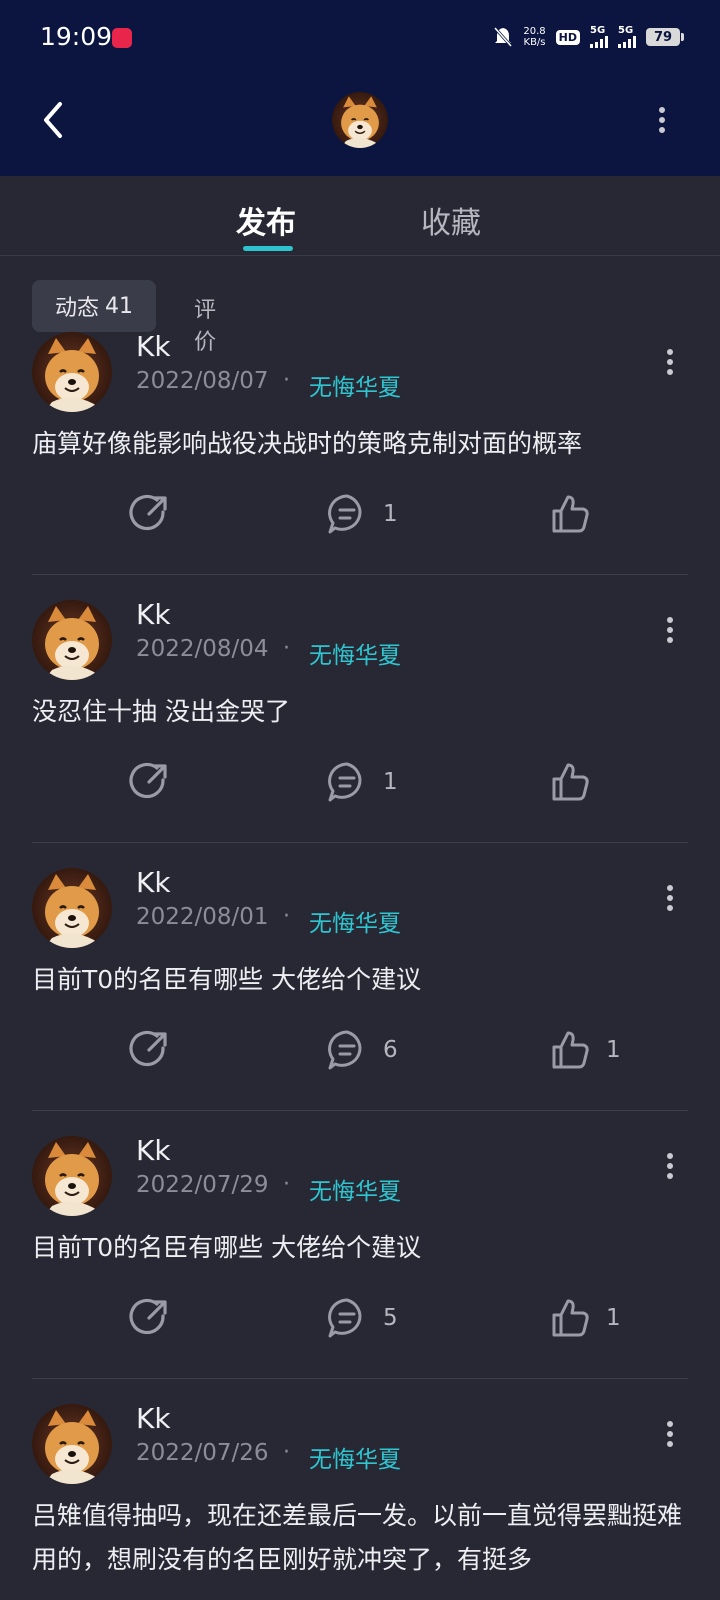  I want to click on signal-label-1: 5G, so click(598, 30).